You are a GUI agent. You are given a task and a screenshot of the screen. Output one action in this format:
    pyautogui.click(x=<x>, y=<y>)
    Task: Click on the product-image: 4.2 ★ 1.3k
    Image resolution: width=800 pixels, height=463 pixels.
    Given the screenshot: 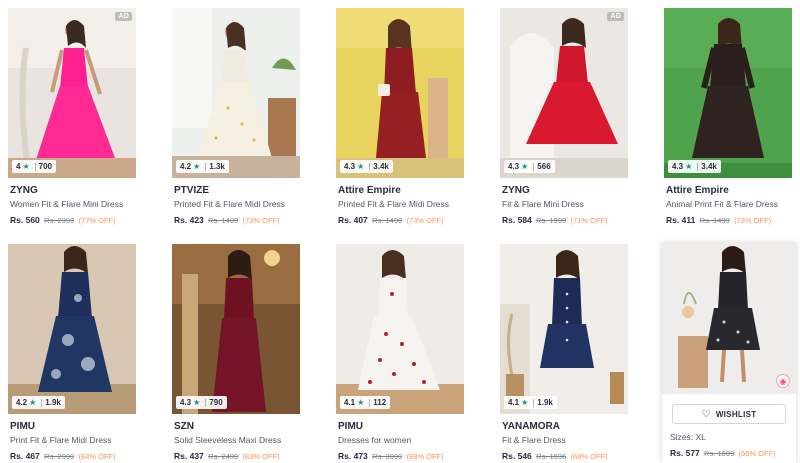 What is the action you would take?
    pyautogui.click(x=236, y=93)
    